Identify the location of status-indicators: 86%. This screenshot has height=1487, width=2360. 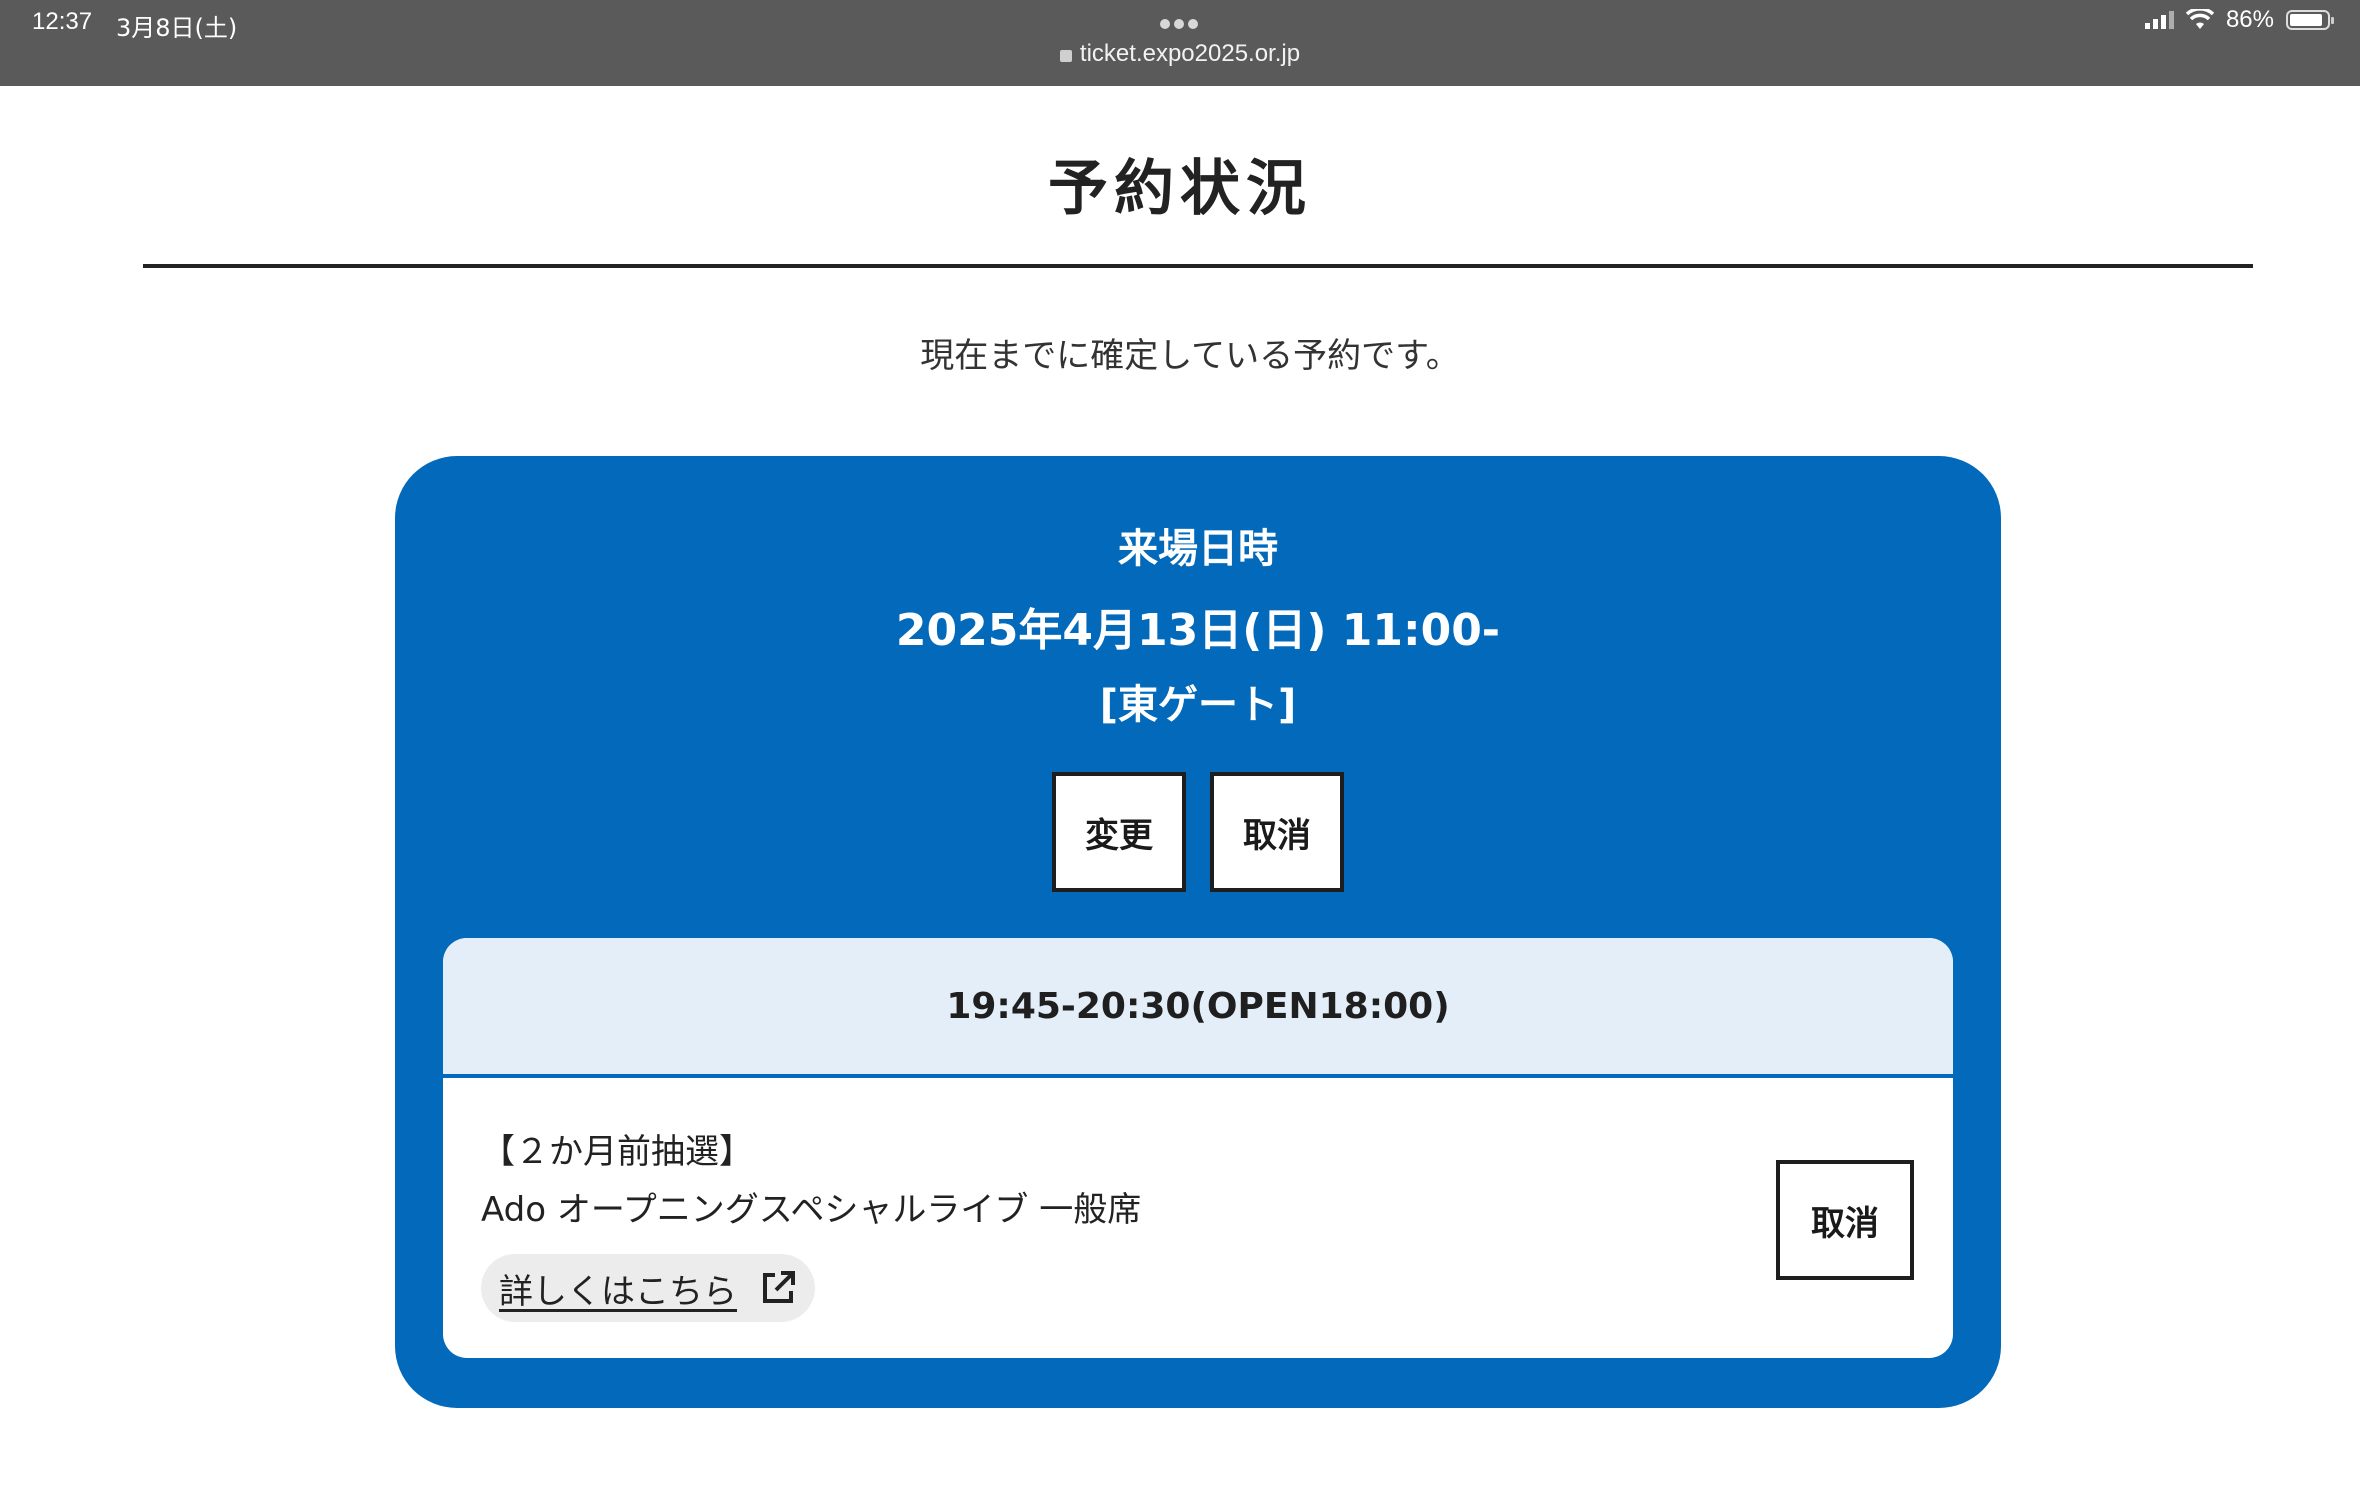
(2239, 20).